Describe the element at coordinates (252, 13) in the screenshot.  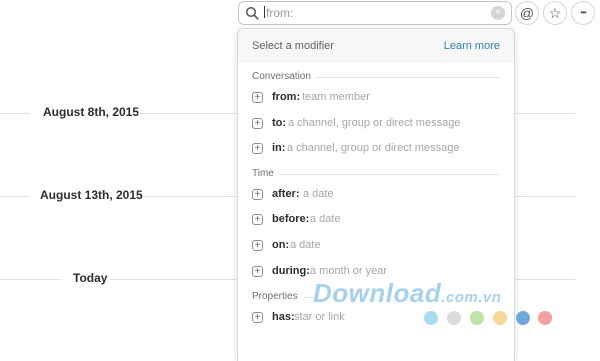
I see `search-icon` at that location.